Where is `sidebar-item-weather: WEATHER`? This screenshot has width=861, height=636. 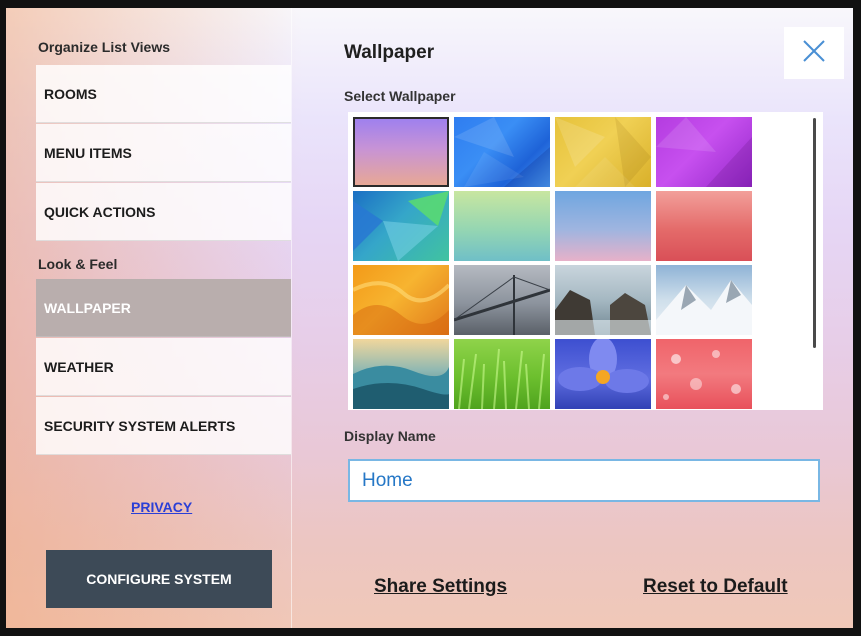 sidebar-item-weather: WEATHER is located at coordinates (163, 367).